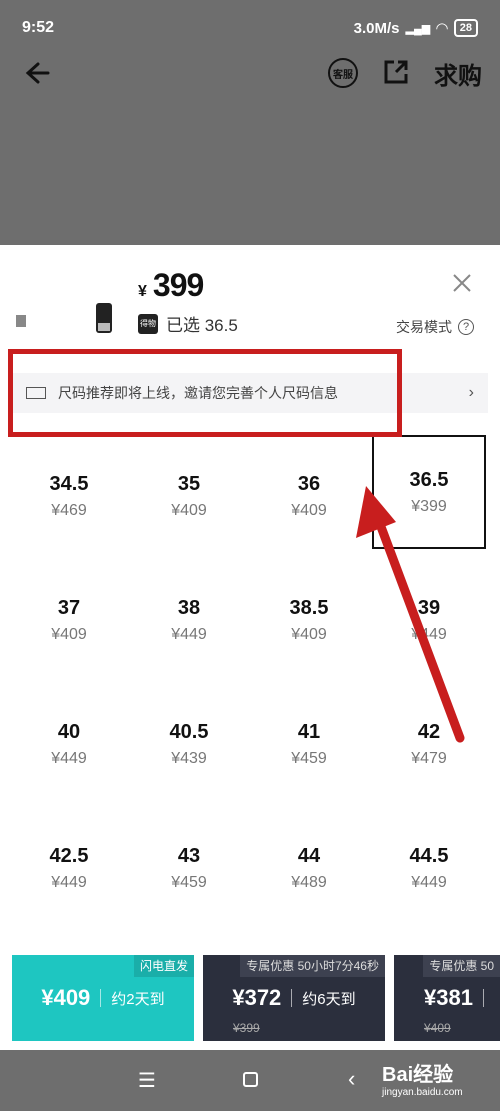  I want to click on size-price: ¥439, so click(189, 758).